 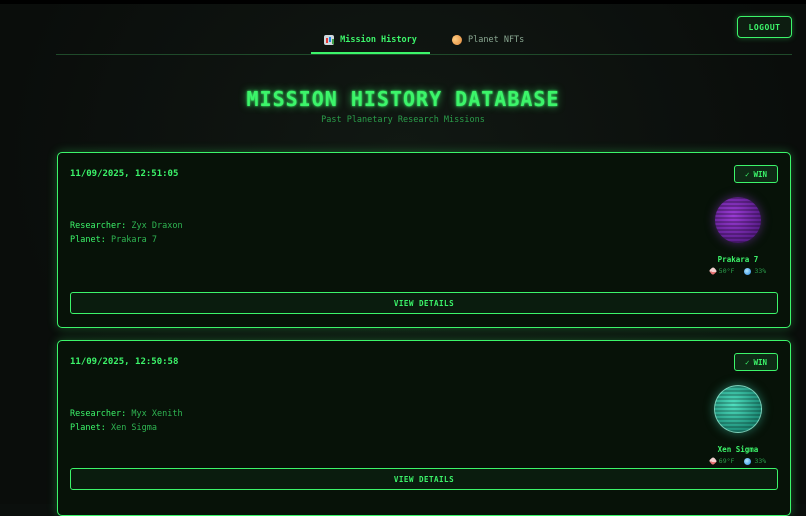 I want to click on tab-planet-nfts: Planet NFTs, so click(x=487, y=40).